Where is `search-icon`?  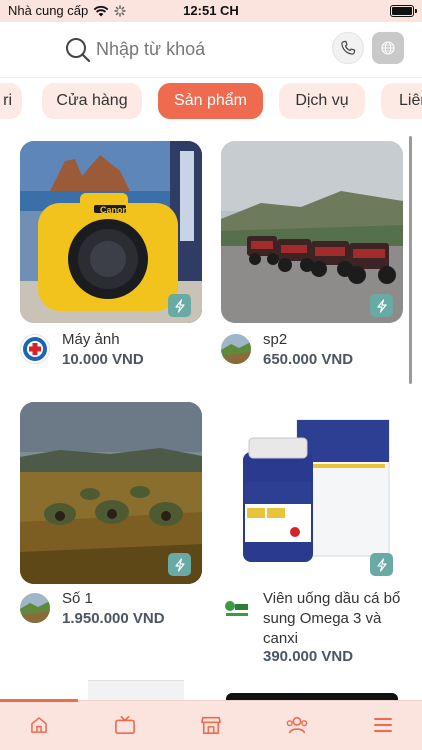 search-icon is located at coordinates (78, 50).